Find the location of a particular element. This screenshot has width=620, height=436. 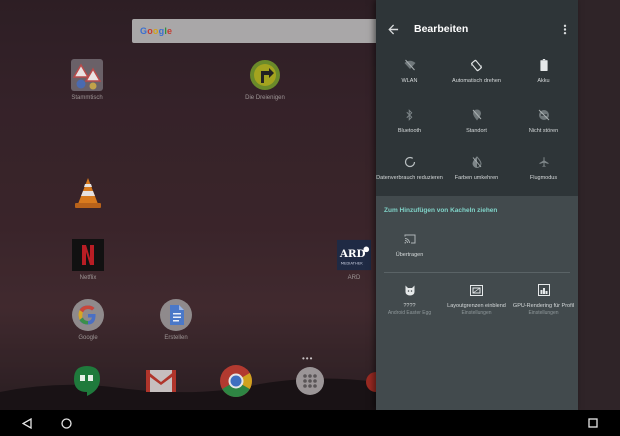

tile-label: Akku is located at coordinates (543, 81).